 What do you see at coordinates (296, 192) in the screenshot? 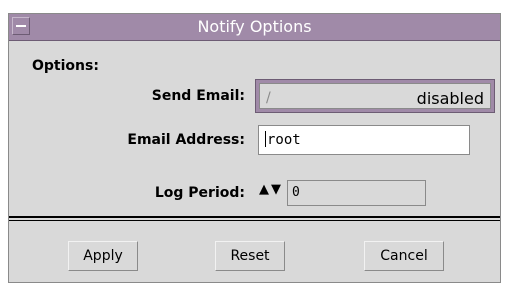
I see `log-period-value: 0` at bounding box center [296, 192].